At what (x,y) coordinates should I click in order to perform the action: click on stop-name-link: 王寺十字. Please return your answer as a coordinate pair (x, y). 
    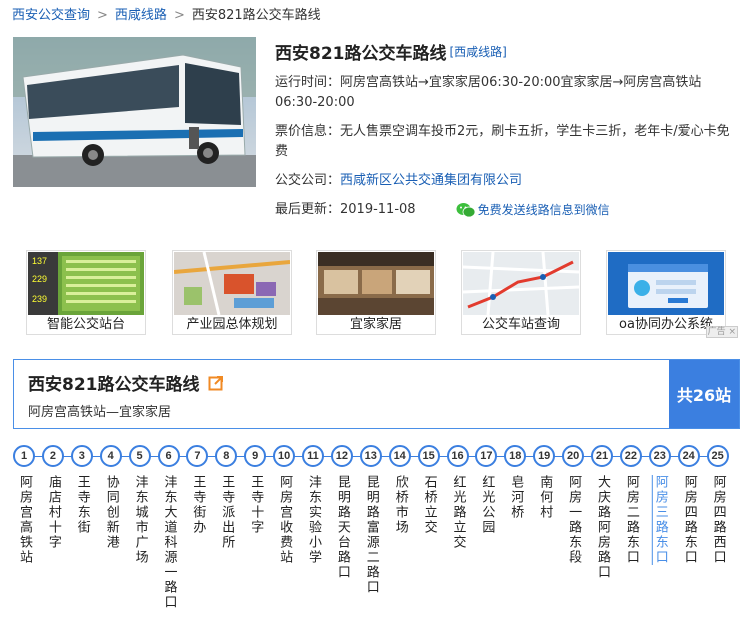
    Looking at the image, I should click on (255, 505).